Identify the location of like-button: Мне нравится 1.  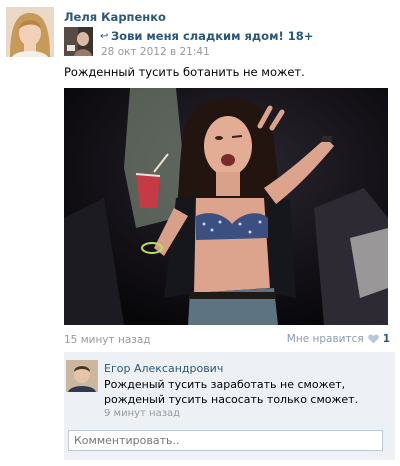
(338, 339).